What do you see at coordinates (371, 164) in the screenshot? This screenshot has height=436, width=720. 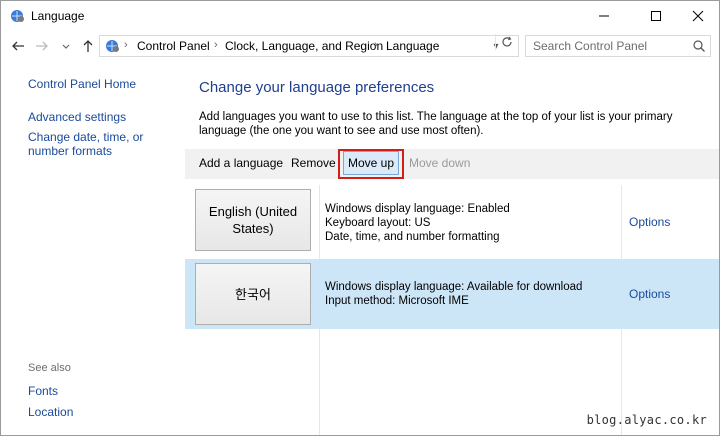 I see `highlight-annotation` at bounding box center [371, 164].